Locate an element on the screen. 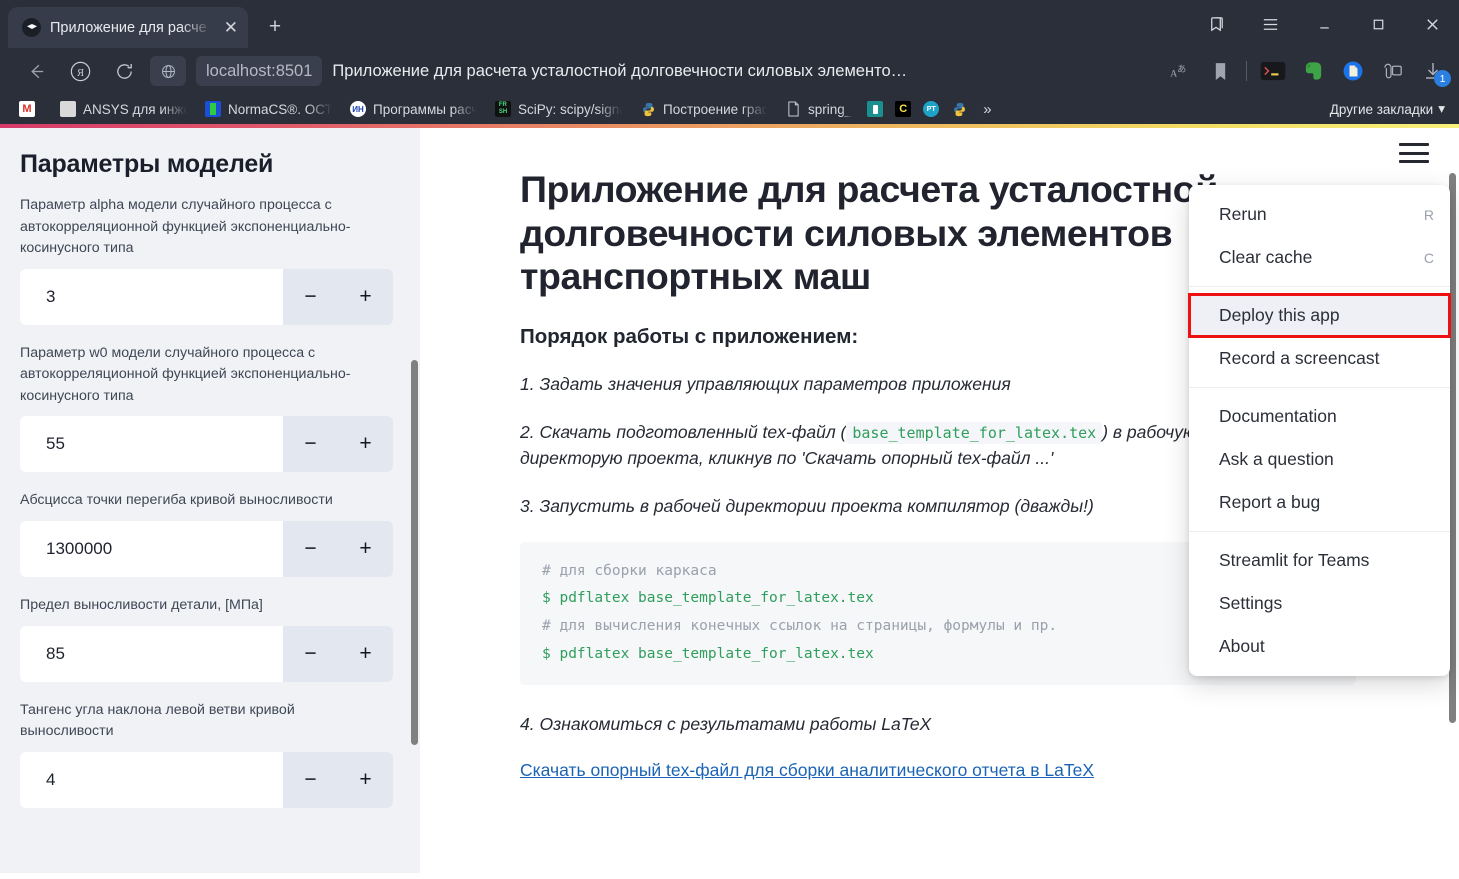 The width and height of the screenshot is (1459, 879). bookmark-item: ИН Программы расче is located at coordinates (413, 109).